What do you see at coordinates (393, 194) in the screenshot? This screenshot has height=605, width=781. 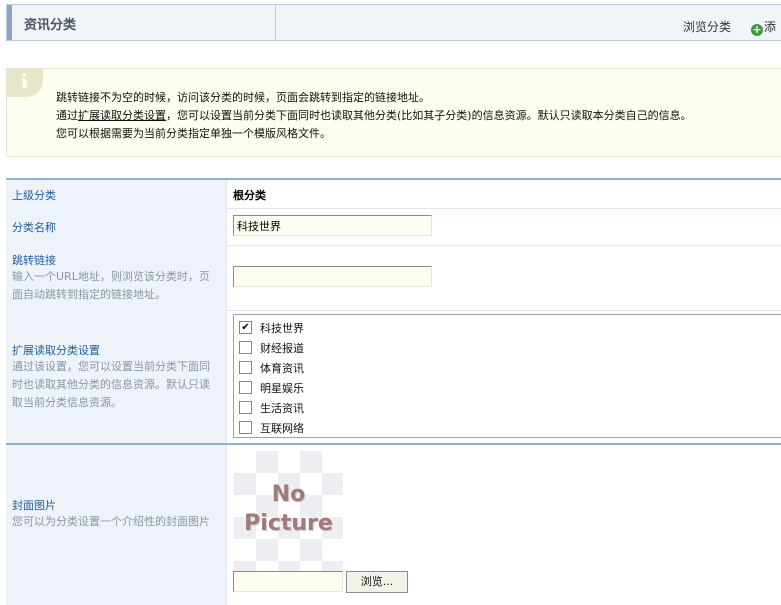 I see `row-parent-category: 上级分类 根分类` at bounding box center [393, 194].